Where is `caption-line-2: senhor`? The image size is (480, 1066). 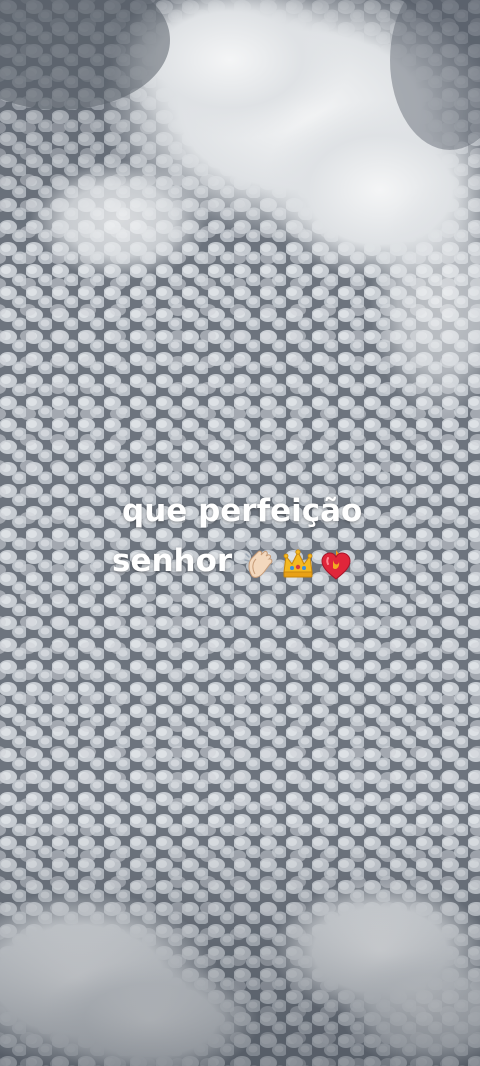
caption-line-2: senhor is located at coordinates (296, 562).